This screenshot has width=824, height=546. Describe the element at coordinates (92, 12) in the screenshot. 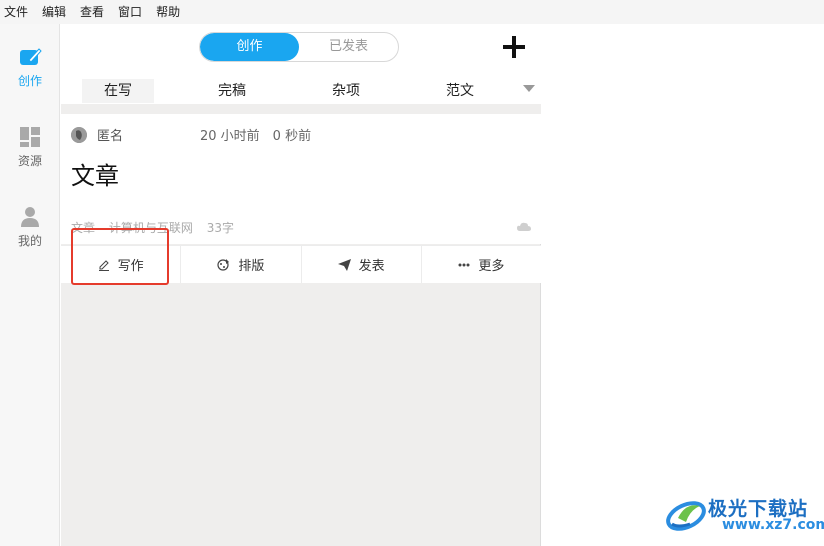

I see `menu-view: 查看` at that location.